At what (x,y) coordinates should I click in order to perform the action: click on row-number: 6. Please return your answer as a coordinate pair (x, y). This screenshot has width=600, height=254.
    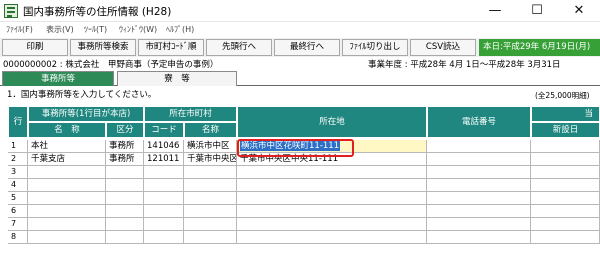
    Looking at the image, I should click on (18, 211).